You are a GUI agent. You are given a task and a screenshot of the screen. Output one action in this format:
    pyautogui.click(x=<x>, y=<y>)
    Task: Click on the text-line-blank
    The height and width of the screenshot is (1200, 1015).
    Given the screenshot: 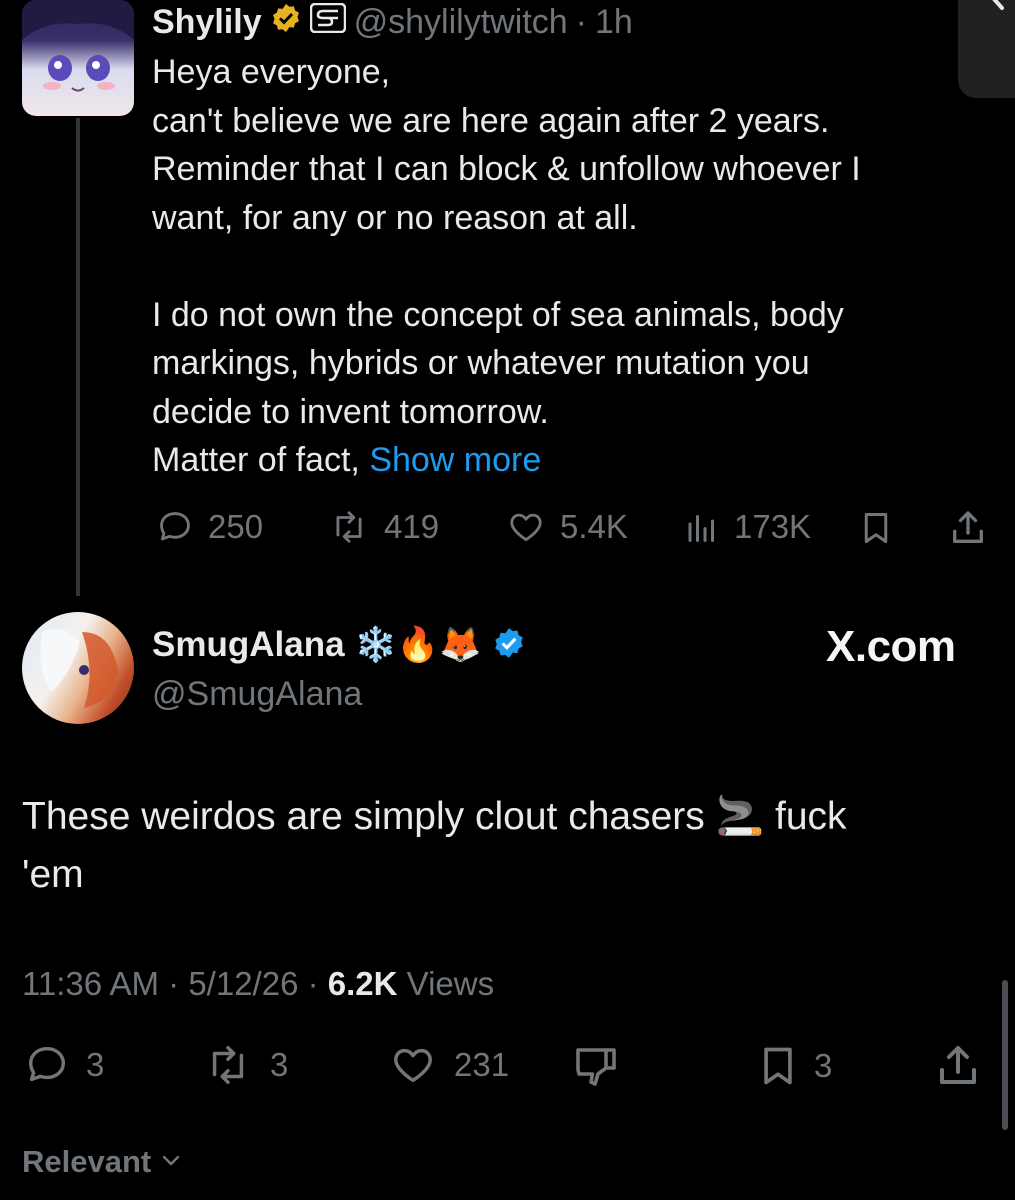 What is the action you would take?
    pyautogui.click(x=562, y=266)
    